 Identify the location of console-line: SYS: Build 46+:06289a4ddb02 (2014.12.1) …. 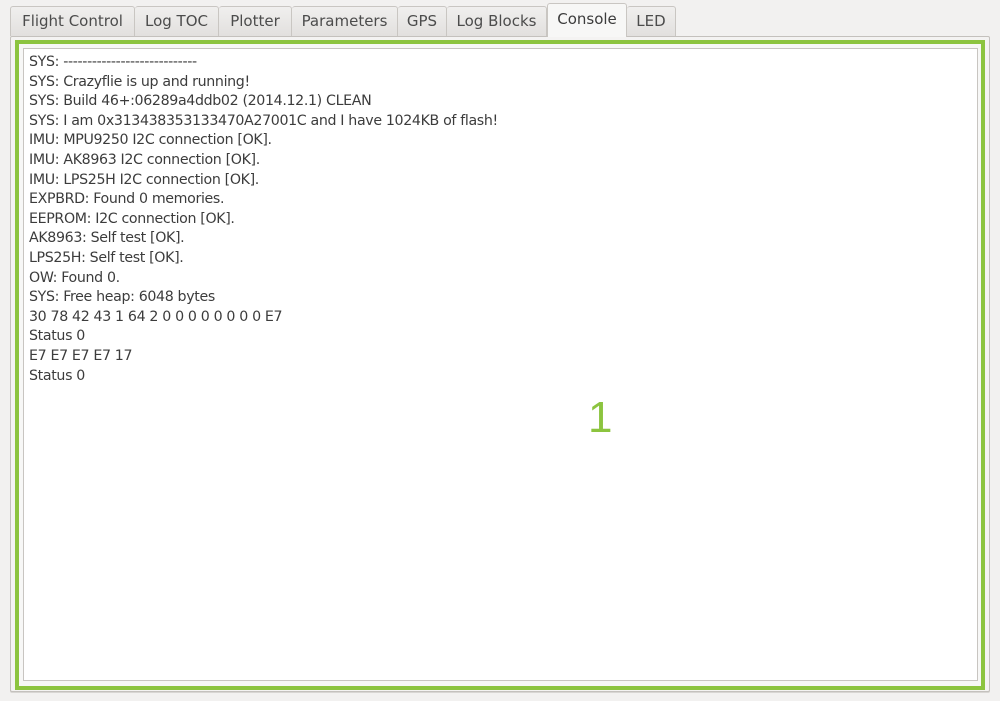
(200, 101).